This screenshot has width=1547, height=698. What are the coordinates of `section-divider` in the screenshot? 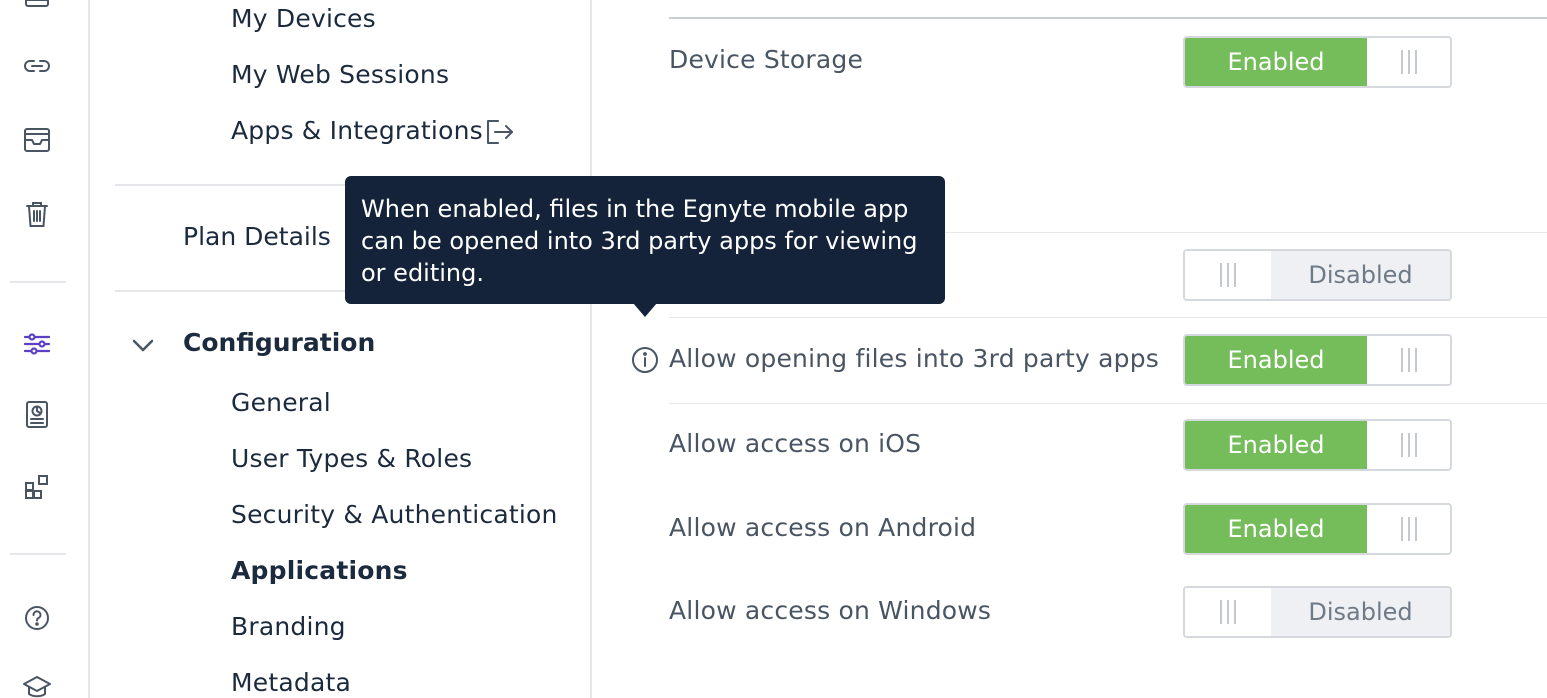 It's located at (1108, 18).